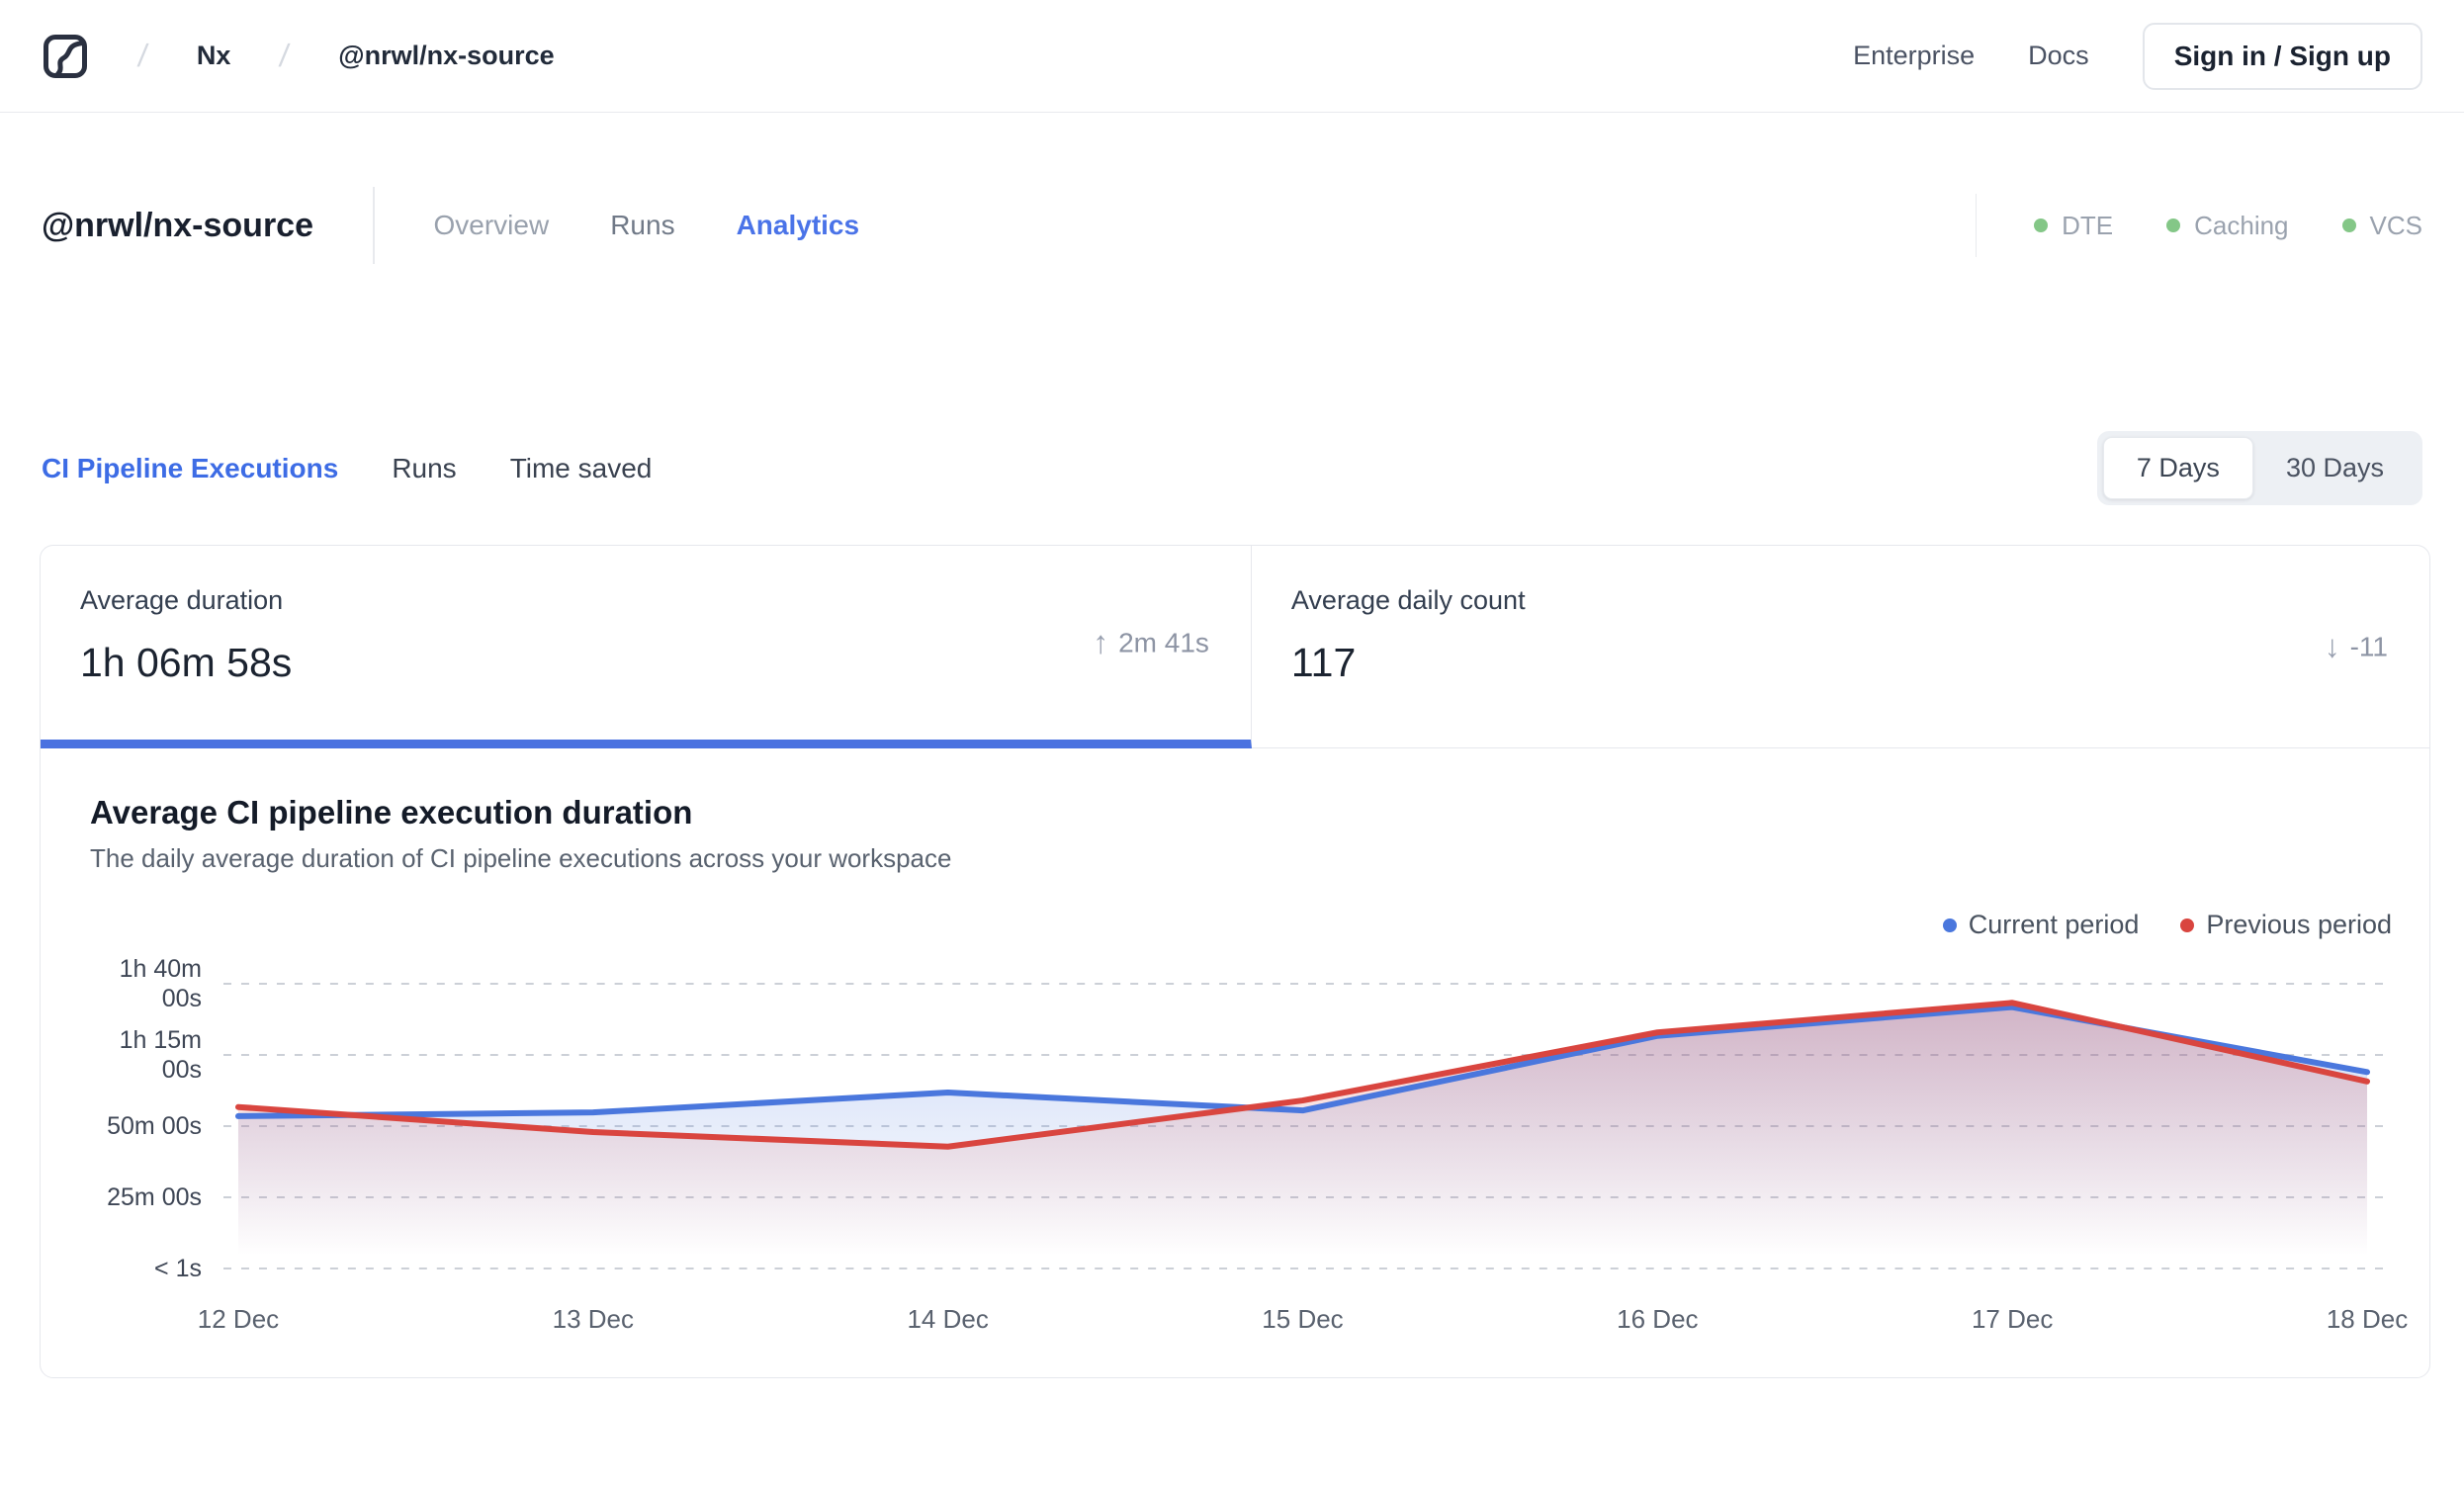  Describe the element at coordinates (182, 600) in the screenshot. I see `stat-label: Average duration` at that location.